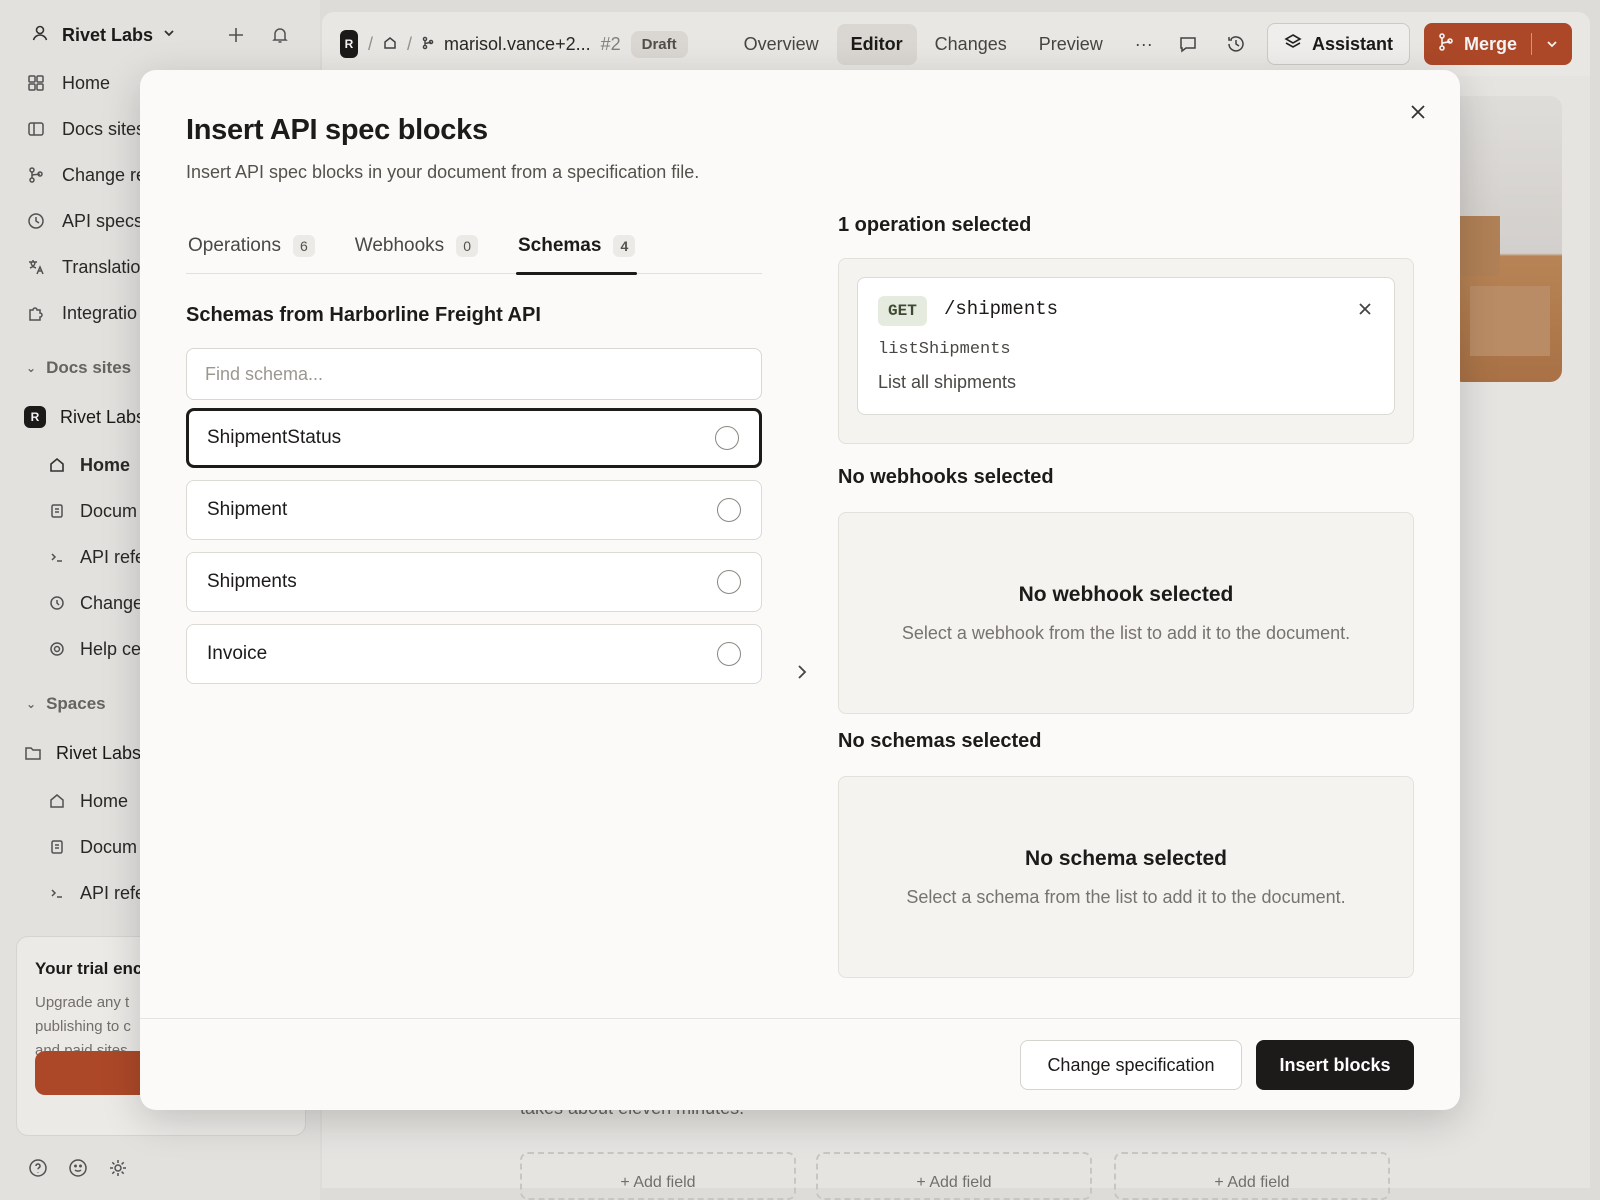 Image resolution: width=1600 pixels, height=1200 pixels. I want to click on close-icon, so click(1418, 112).